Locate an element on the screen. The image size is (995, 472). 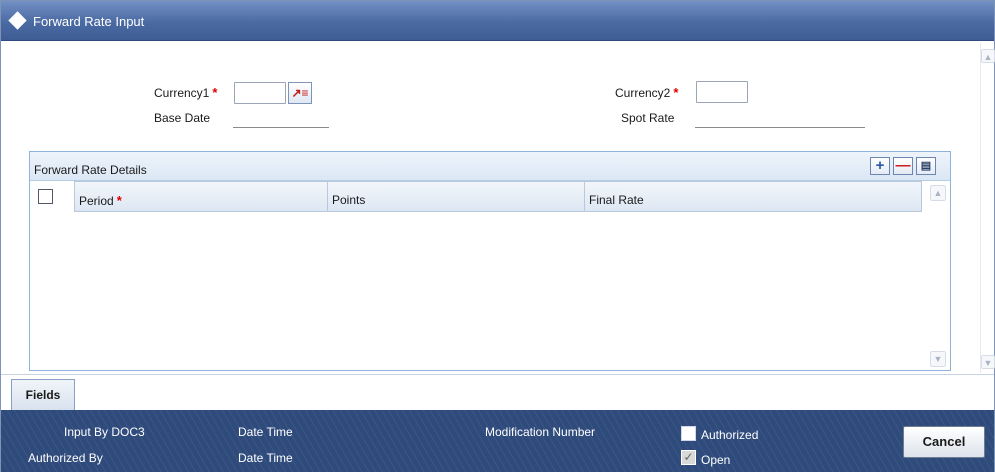
authorized-checkbox is located at coordinates (688, 433).